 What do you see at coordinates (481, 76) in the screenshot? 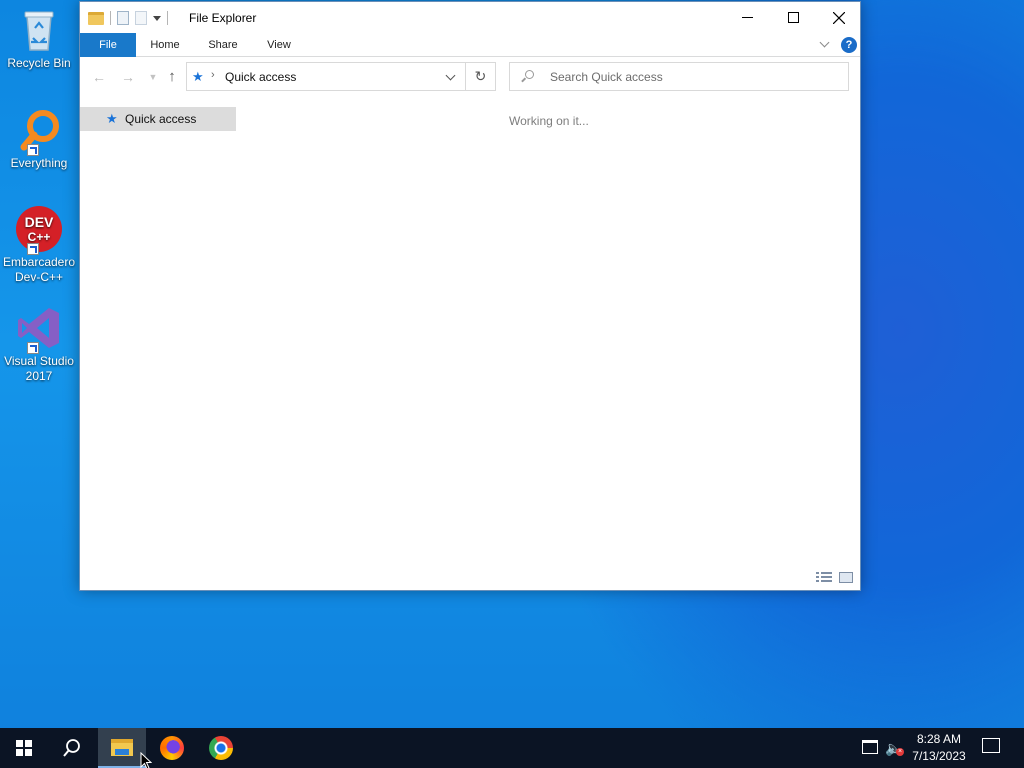
I see `refresh-button: ↻` at bounding box center [481, 76].